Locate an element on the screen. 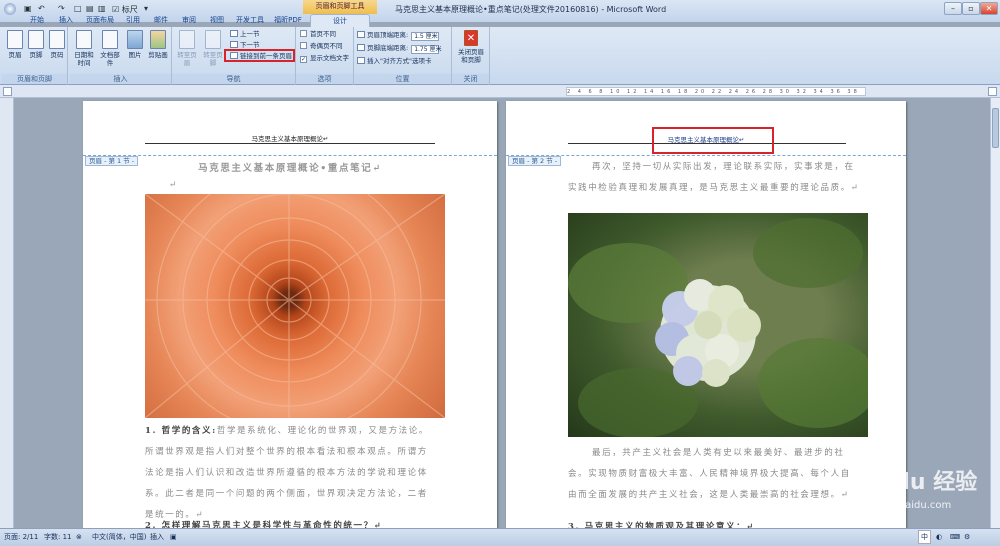 The height and width of the screenshot is (546, 1000). picture-button-label: 图片 is located at coordinates (135, 55).